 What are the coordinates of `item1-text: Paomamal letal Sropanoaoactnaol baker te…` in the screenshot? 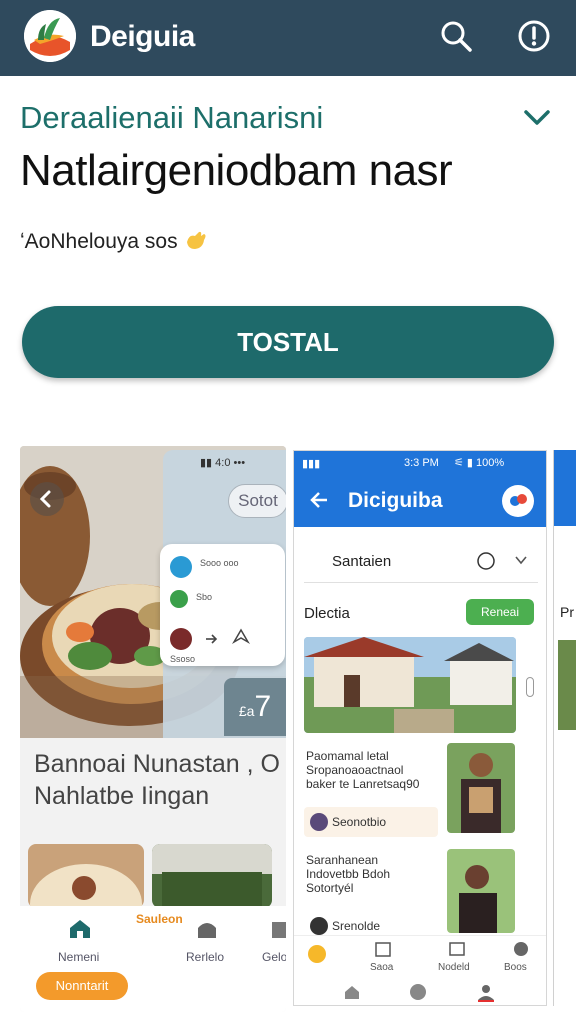 It's located at (374, 770).